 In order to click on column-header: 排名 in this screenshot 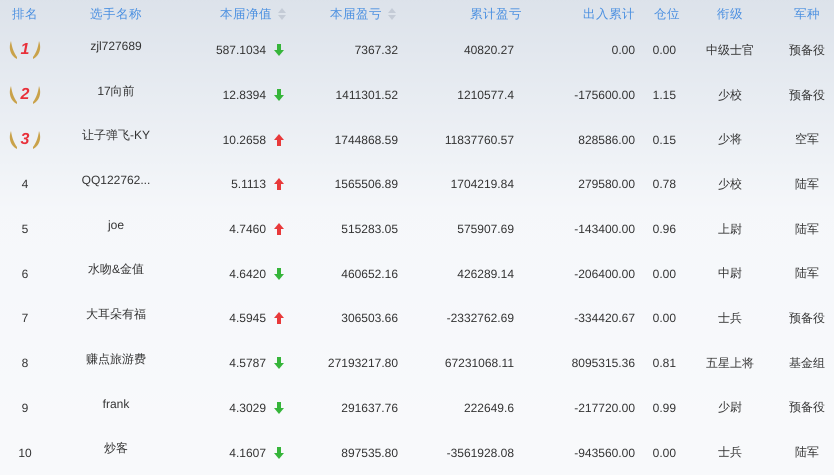, I will do `click(25, 14)`.